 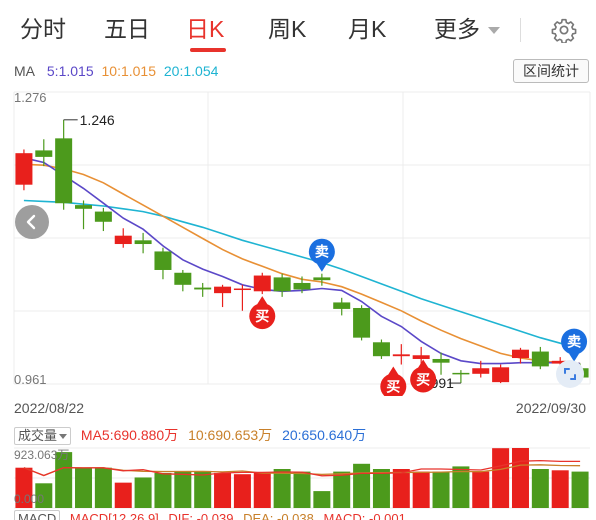 I want to click on volume-ma10: 10:690.653万, so click(x=230, y=435).